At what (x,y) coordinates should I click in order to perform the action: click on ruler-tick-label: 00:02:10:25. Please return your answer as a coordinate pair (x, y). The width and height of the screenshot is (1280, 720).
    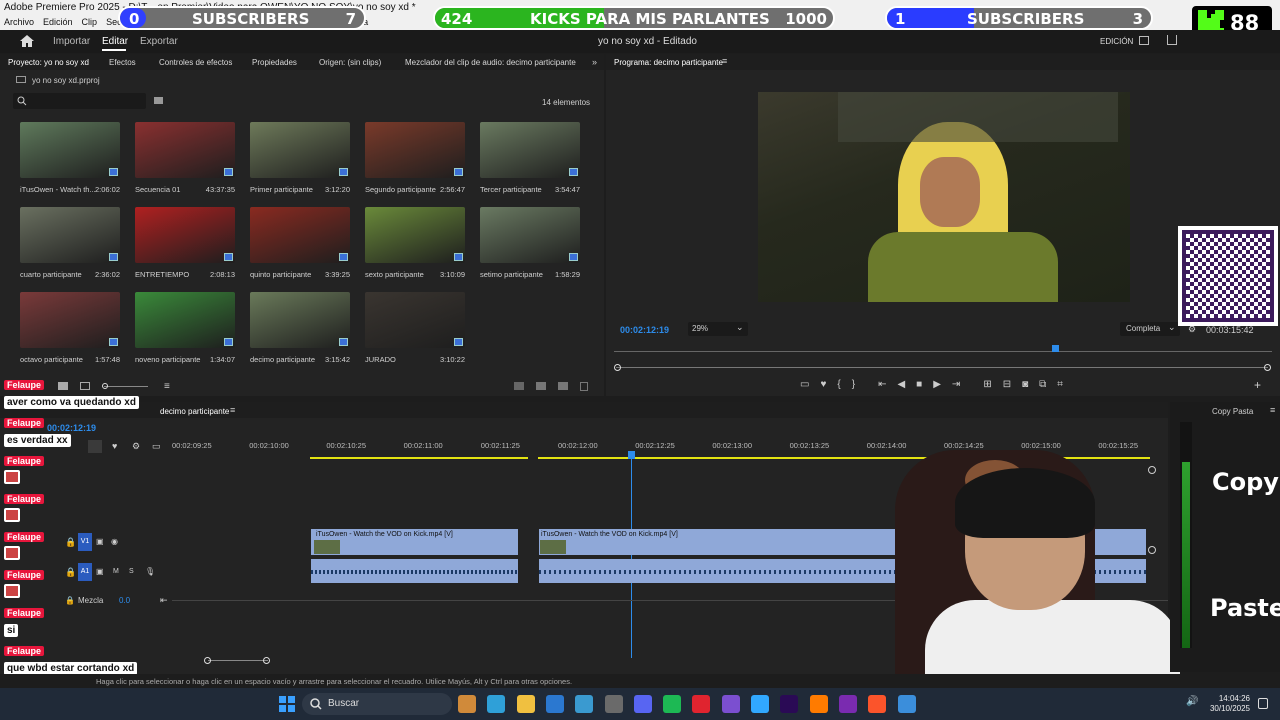
    Looking at the image, I should click on (346, 445).